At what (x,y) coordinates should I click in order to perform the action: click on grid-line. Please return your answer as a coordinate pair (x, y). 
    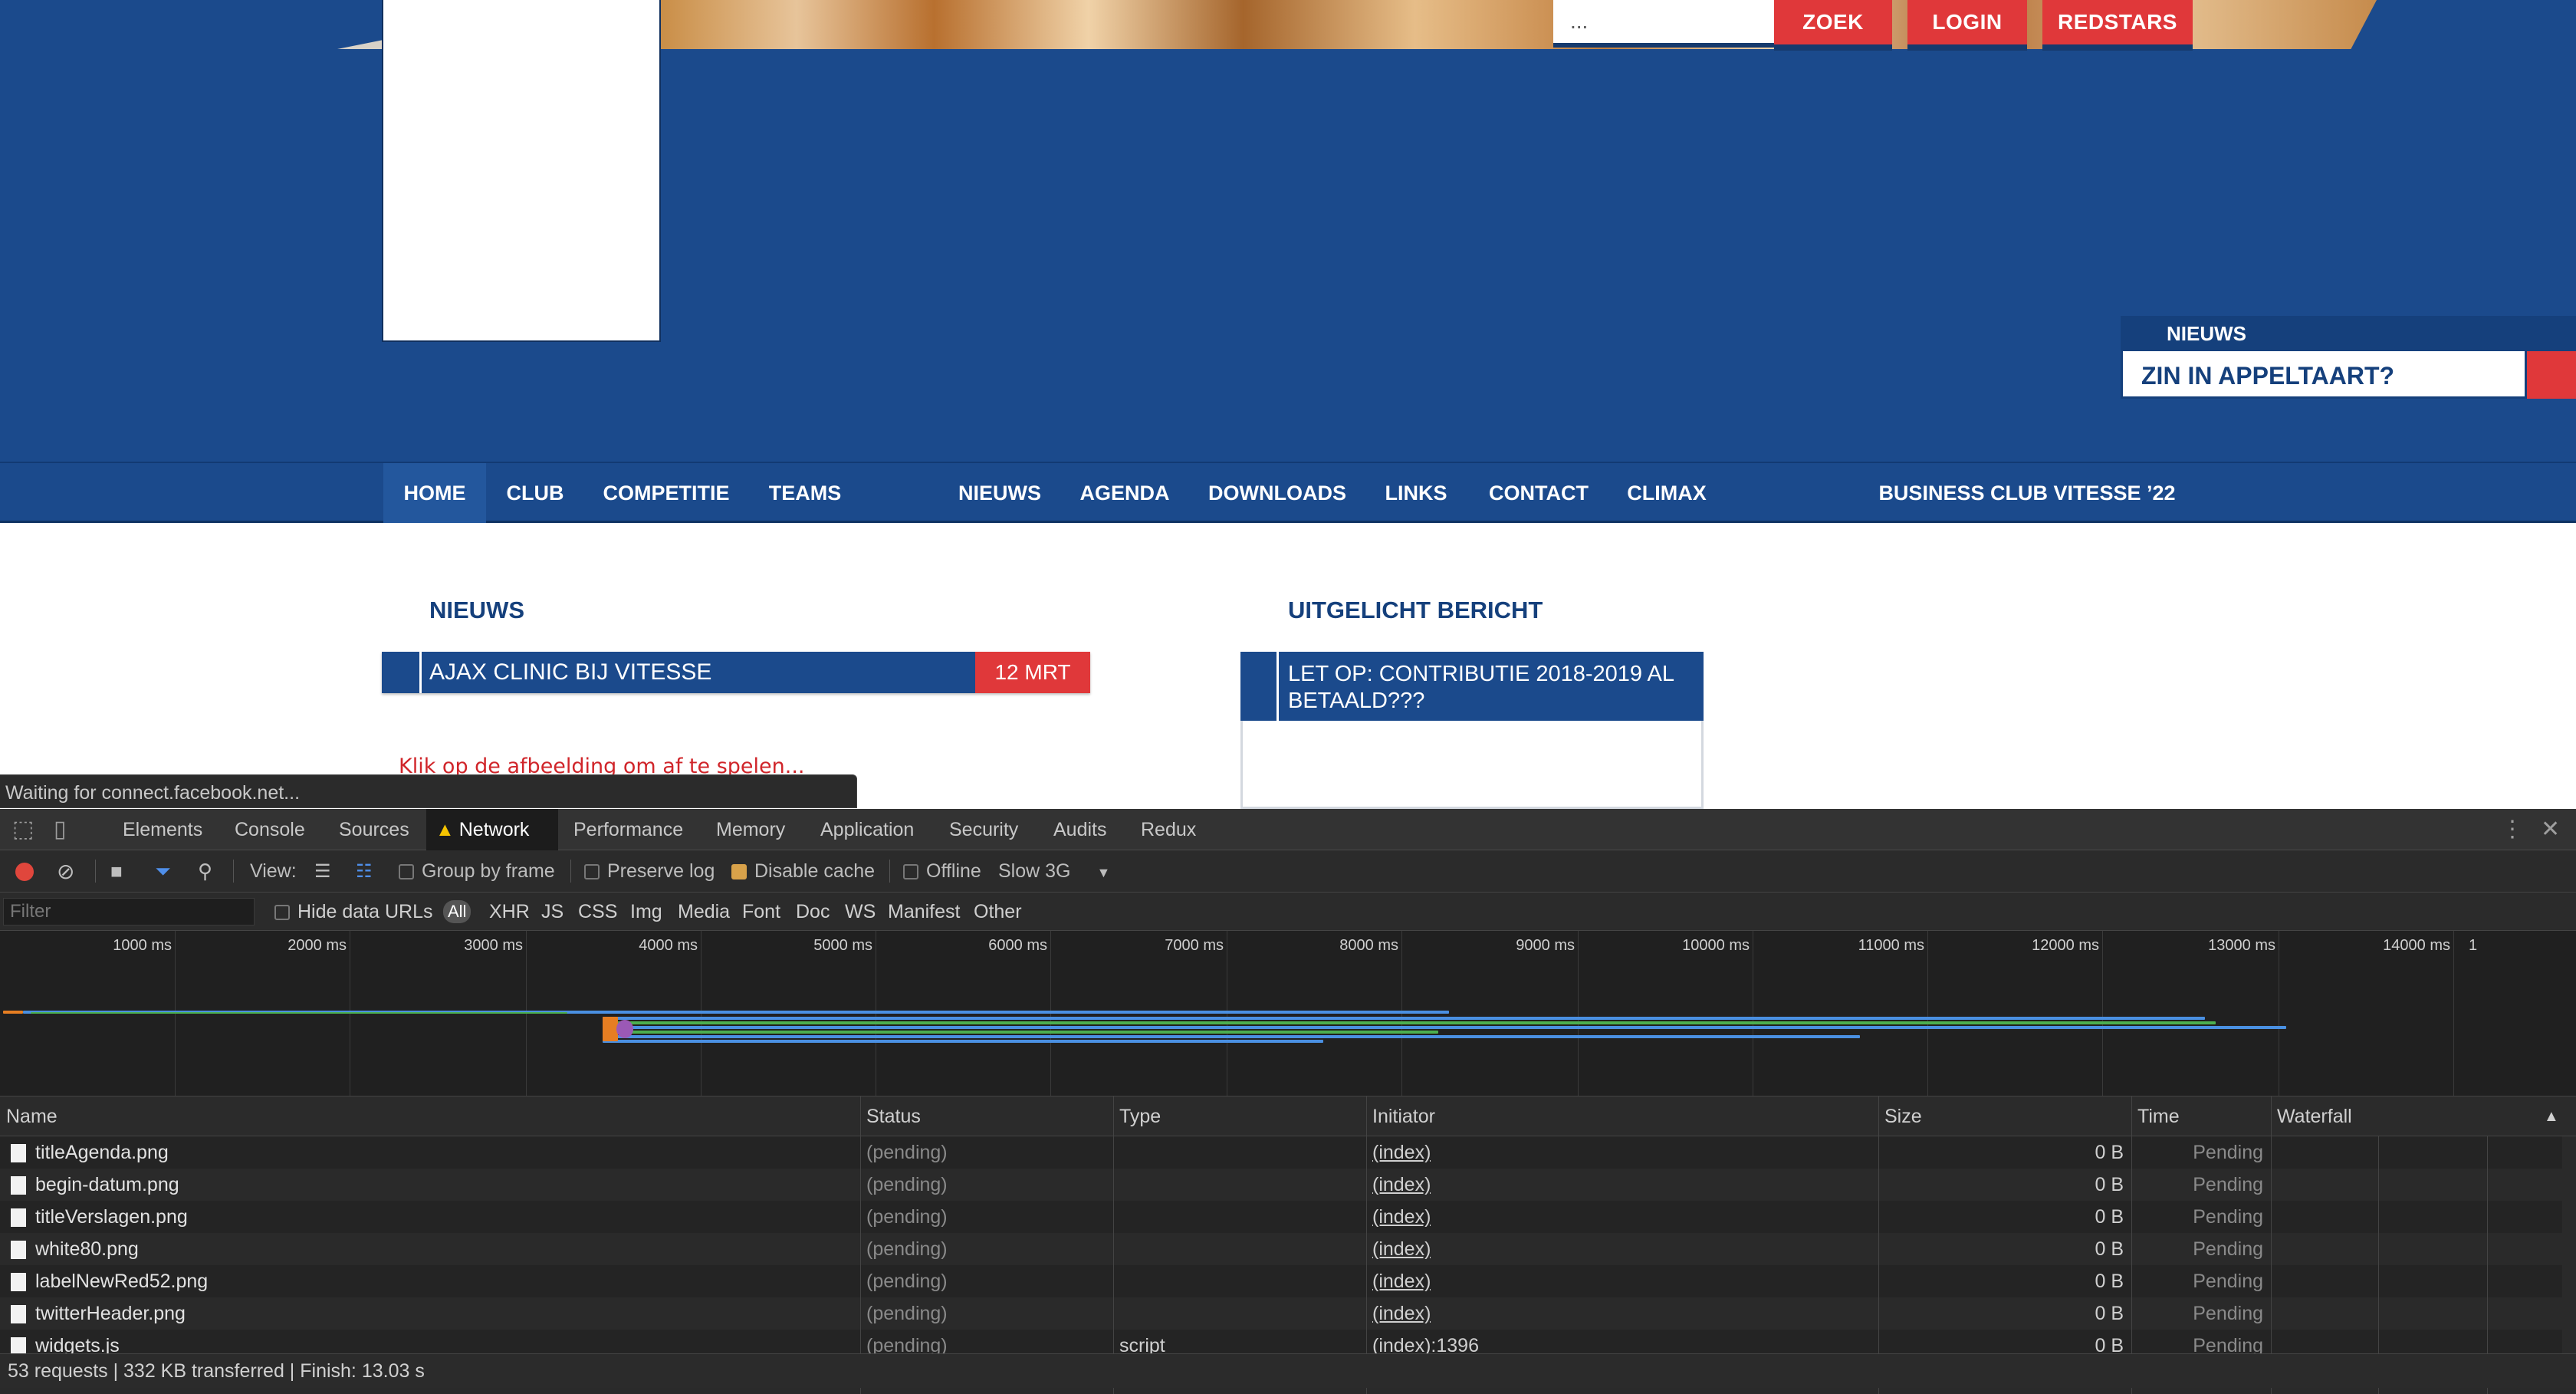
    Looking at the image, I should click on (176, 1013).